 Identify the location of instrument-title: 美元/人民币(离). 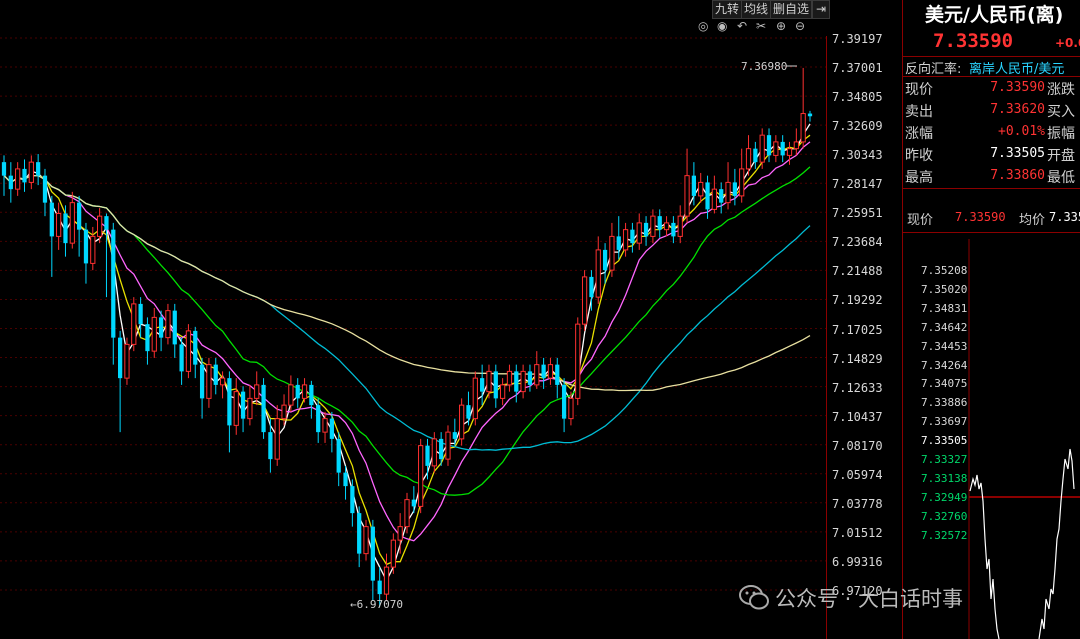
(994, 15).